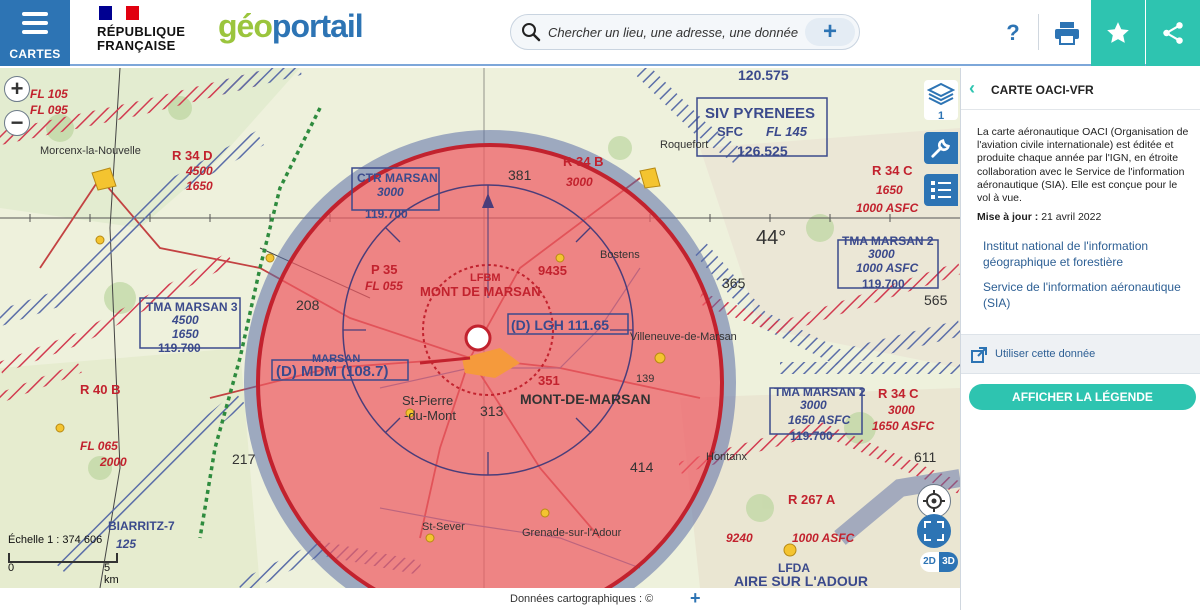 The height and width of the screenshot is (610, 1200). What do you see at coordinates (17, 123) in the screenshot?
I see `zoom-out-button: −` at bounding box center [17, 123].